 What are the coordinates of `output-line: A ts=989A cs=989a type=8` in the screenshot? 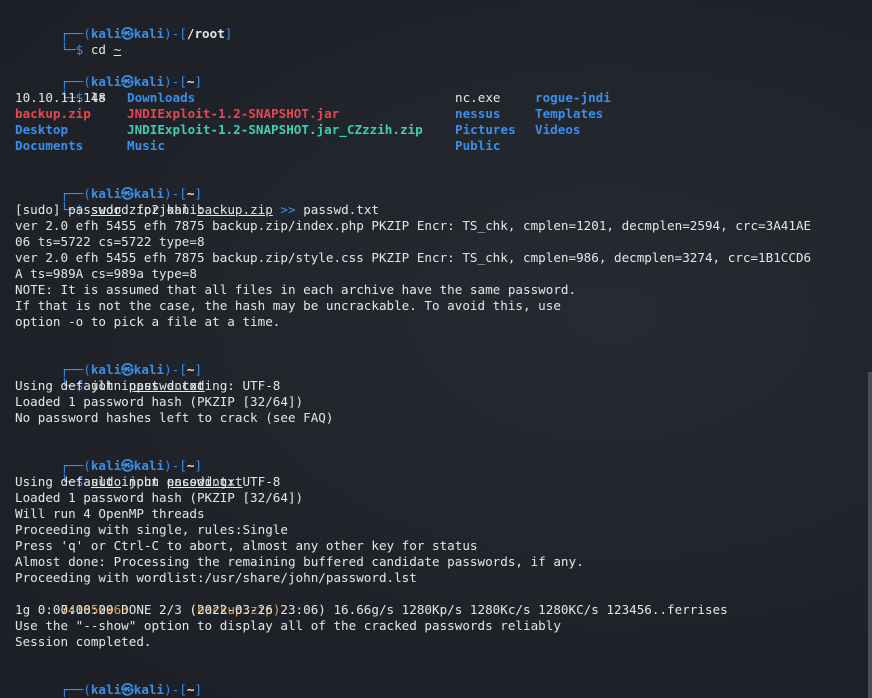 It's located at (106, 273).